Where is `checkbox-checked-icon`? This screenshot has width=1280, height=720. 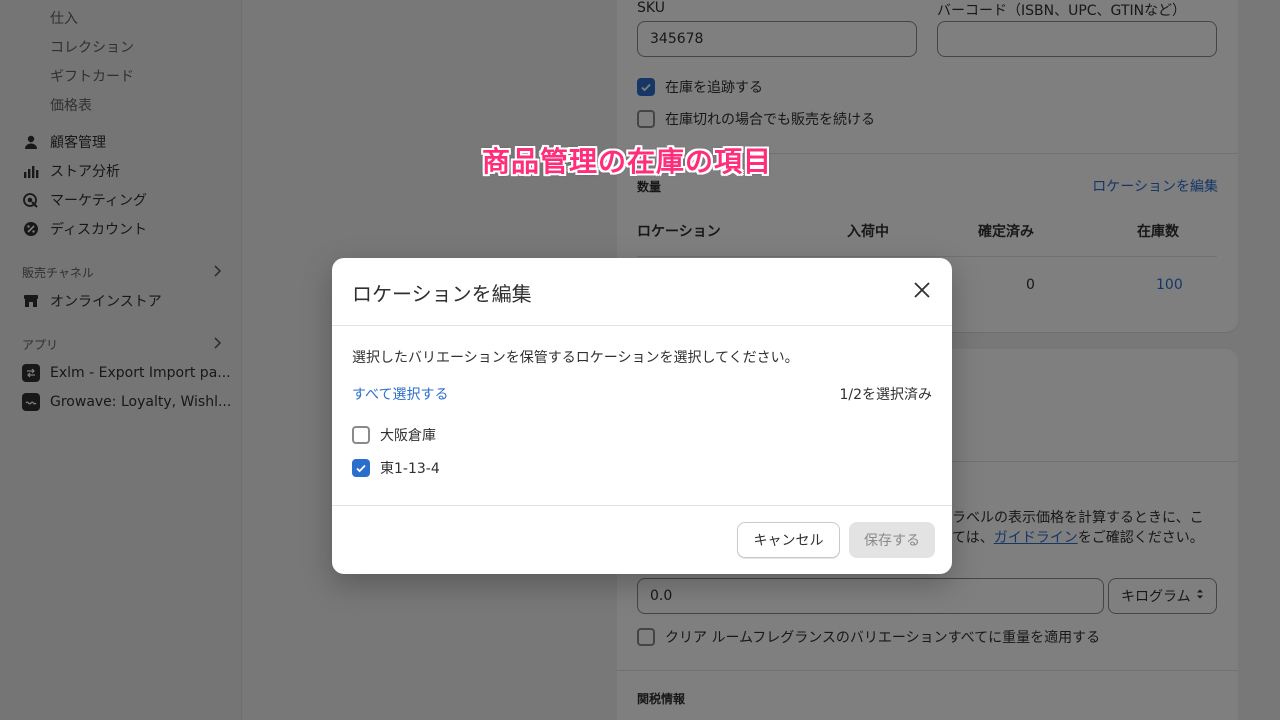 checkbox-checked-icon is located at coordinates (361, 468).